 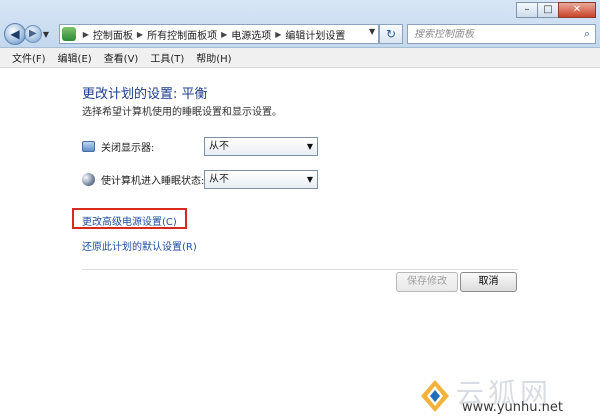 I want to click on search-input, so click(x=493, y=34).